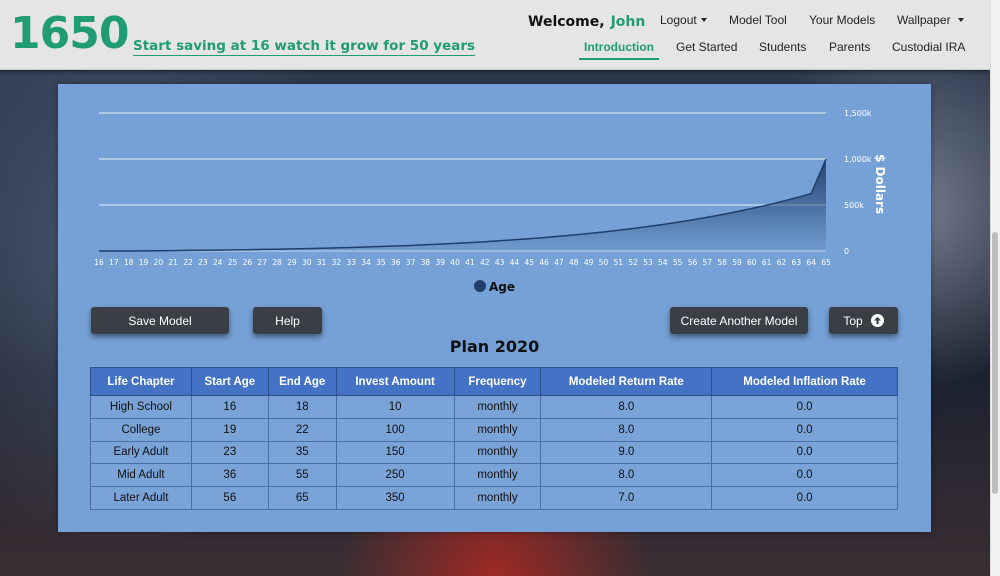  Describe the element at coordinates (574, 262) in the screenshot. I see `x-tick-label: 48` at that location.